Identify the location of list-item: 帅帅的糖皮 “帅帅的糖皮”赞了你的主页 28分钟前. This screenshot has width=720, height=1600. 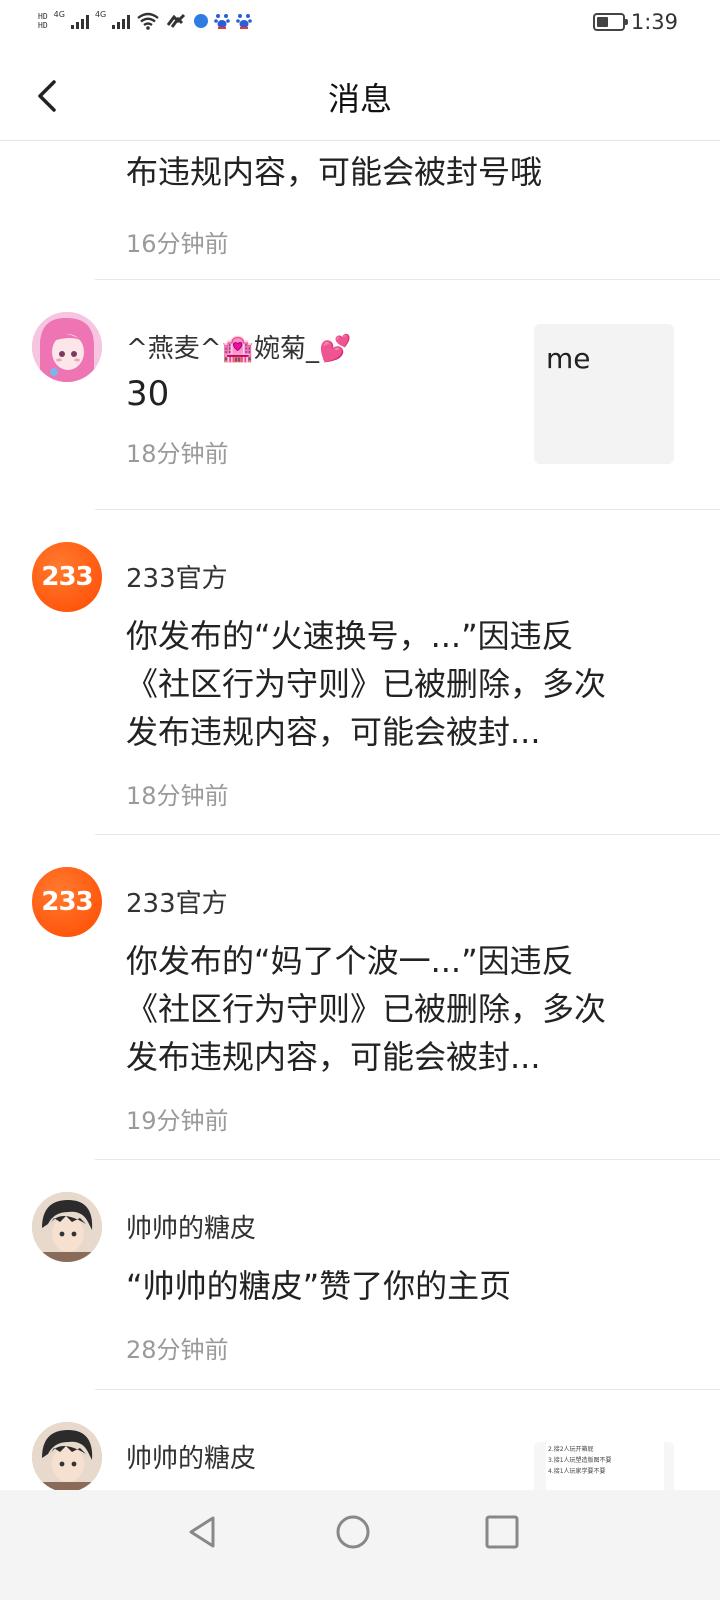
(360, 1274).